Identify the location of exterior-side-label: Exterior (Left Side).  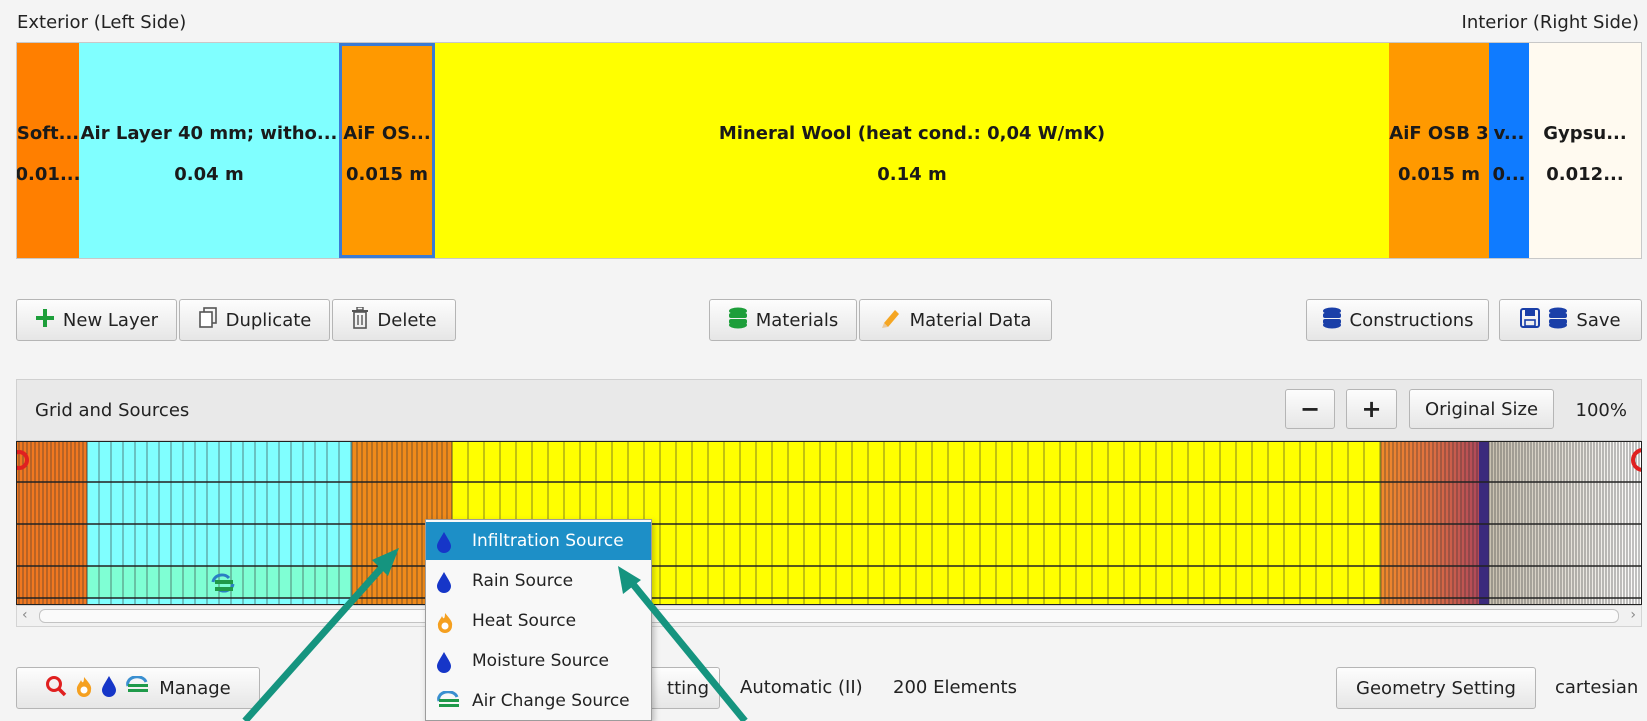
(102, 22).